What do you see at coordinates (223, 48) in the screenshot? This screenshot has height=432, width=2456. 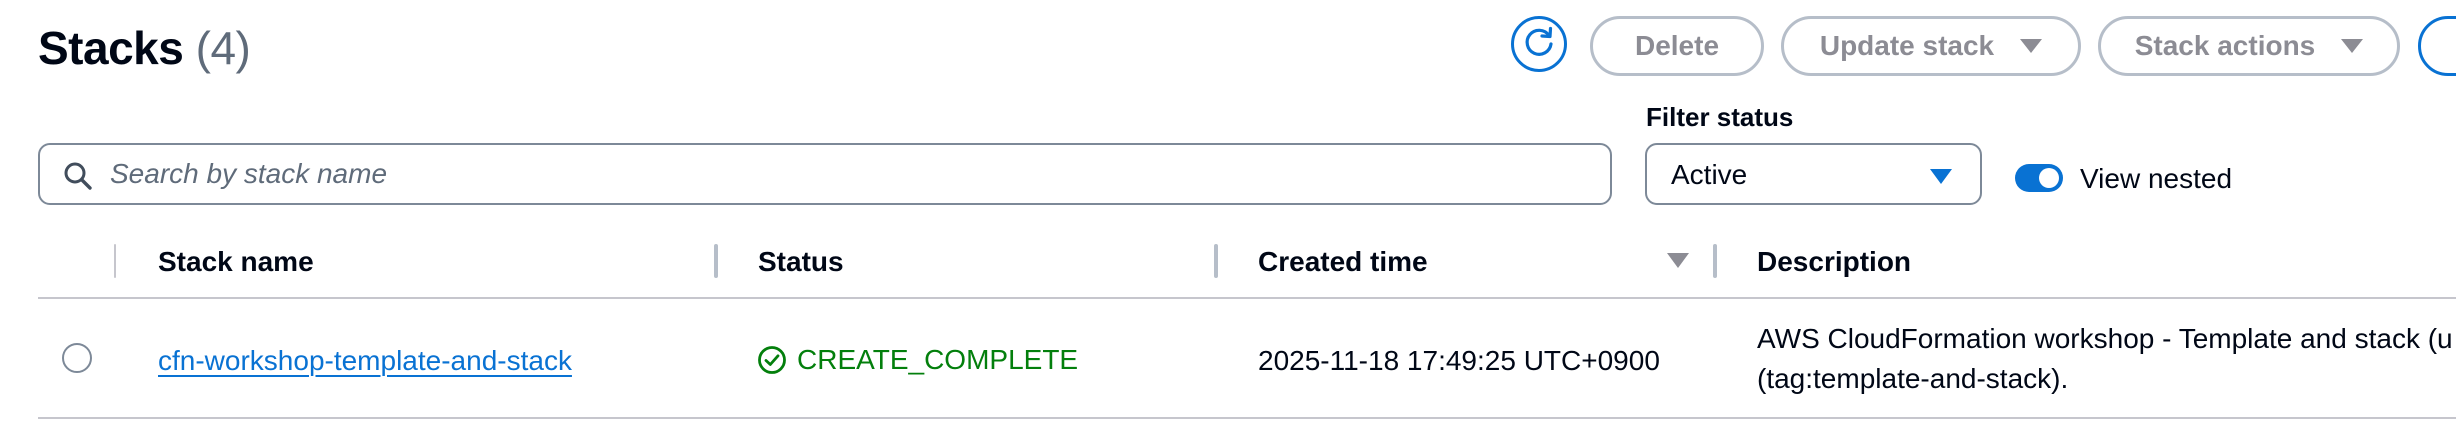 I see `stack-count: (4)` at bounding box center [223, 48].